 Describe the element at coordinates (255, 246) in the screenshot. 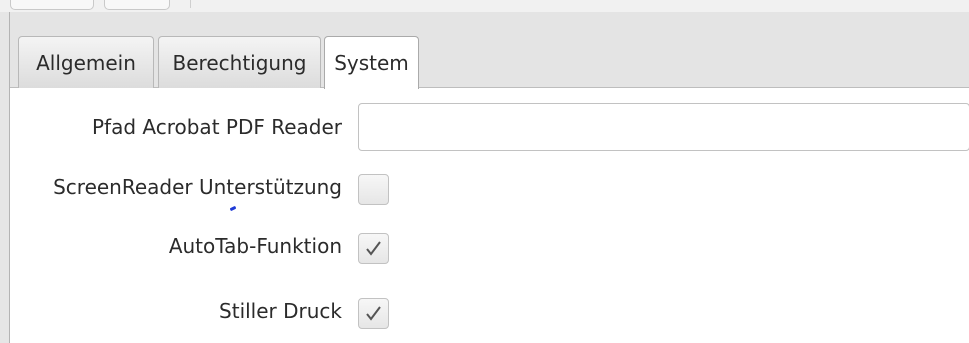

I see `autotab-label: AutoTab-Funktion` at that location.